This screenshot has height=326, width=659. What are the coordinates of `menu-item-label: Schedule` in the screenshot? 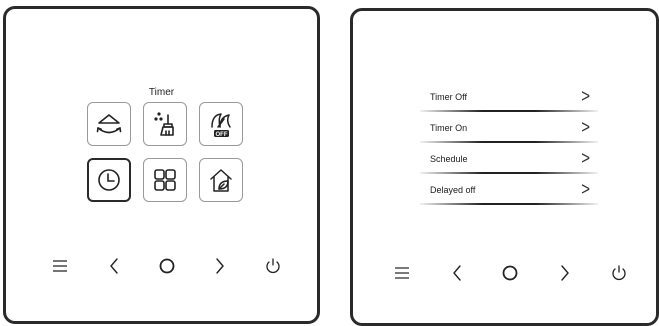 It's located at (449, 159).